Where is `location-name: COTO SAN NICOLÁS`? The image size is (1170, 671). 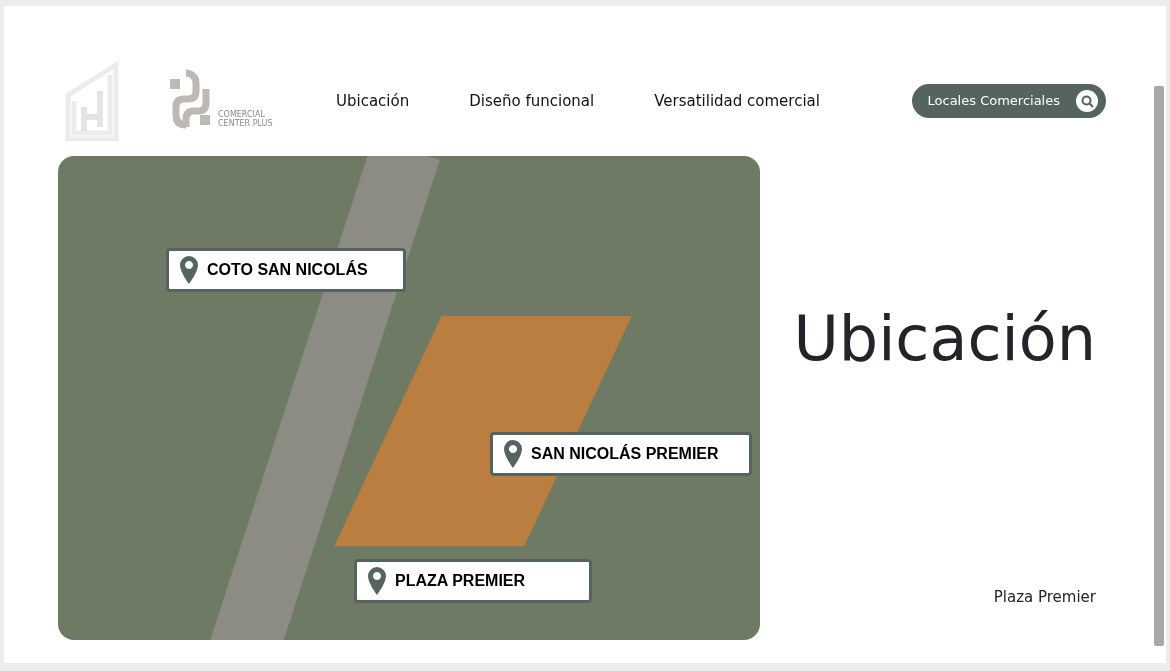 location-name: COTO SAN NICOLÁS is located at coordinates (287, 270).